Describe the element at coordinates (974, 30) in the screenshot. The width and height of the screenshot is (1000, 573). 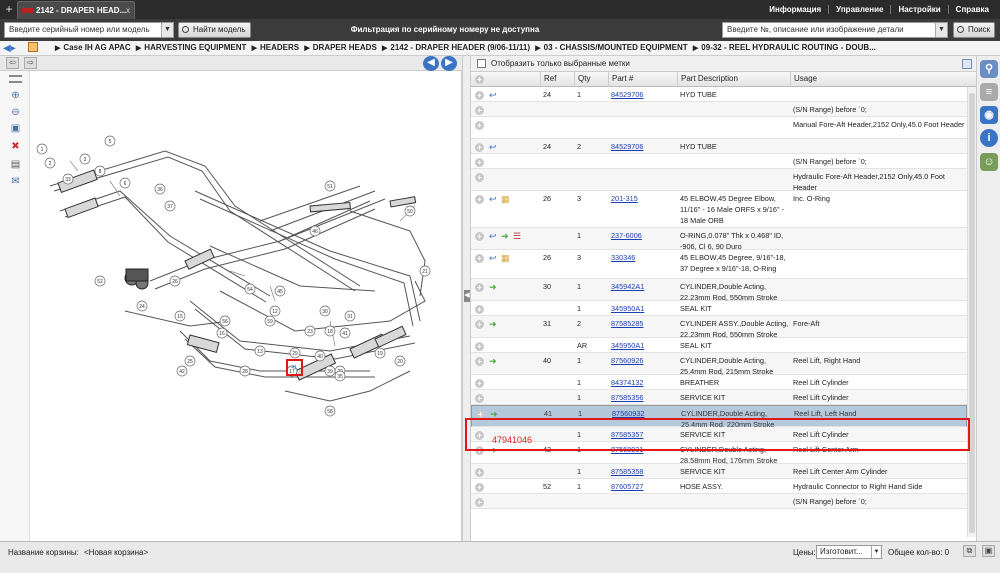
I see `search-button: Поиск` at that location.